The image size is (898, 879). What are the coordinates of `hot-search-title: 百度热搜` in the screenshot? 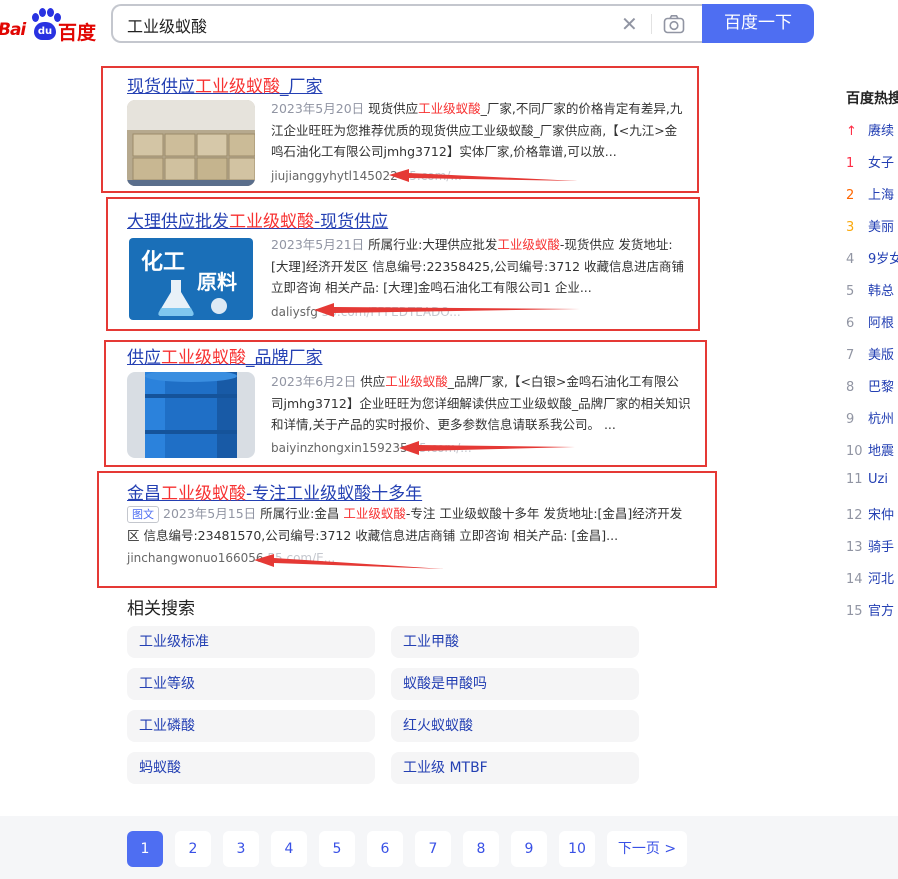 It's located at (872, 98).